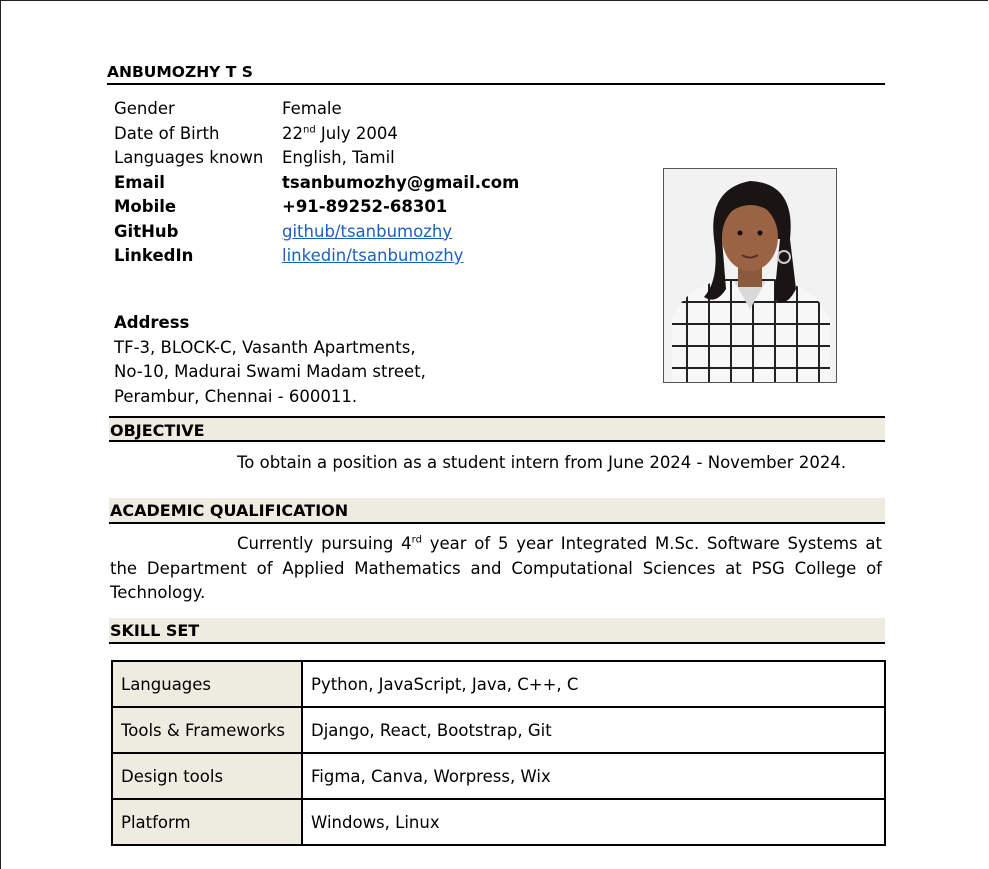  Describe the element at coordinates (144, 108) in the screenshot. I see `gender-label: Gender` at that location.